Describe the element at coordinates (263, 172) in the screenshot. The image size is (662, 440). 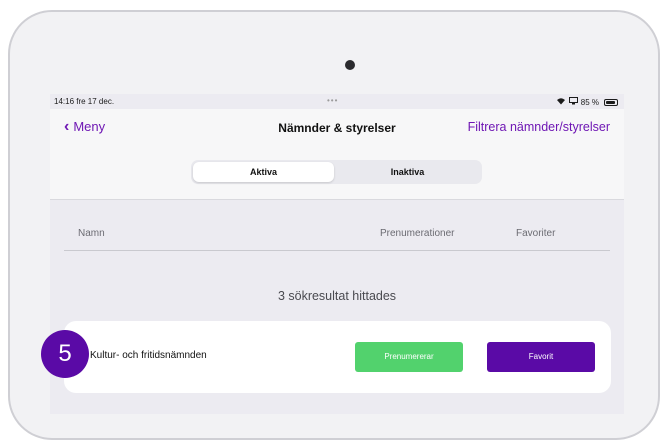
I see `segment-aktiva: Aktiva` at that location.